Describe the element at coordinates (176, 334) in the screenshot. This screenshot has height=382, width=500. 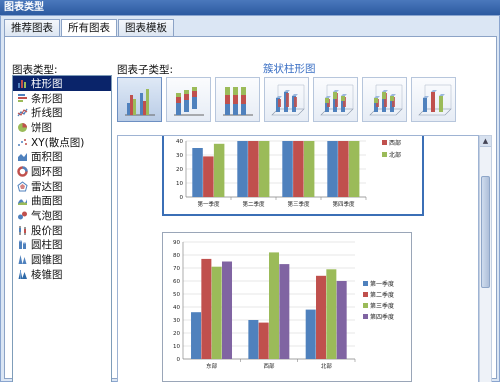
I see `y-tick-label: 20` at that location.